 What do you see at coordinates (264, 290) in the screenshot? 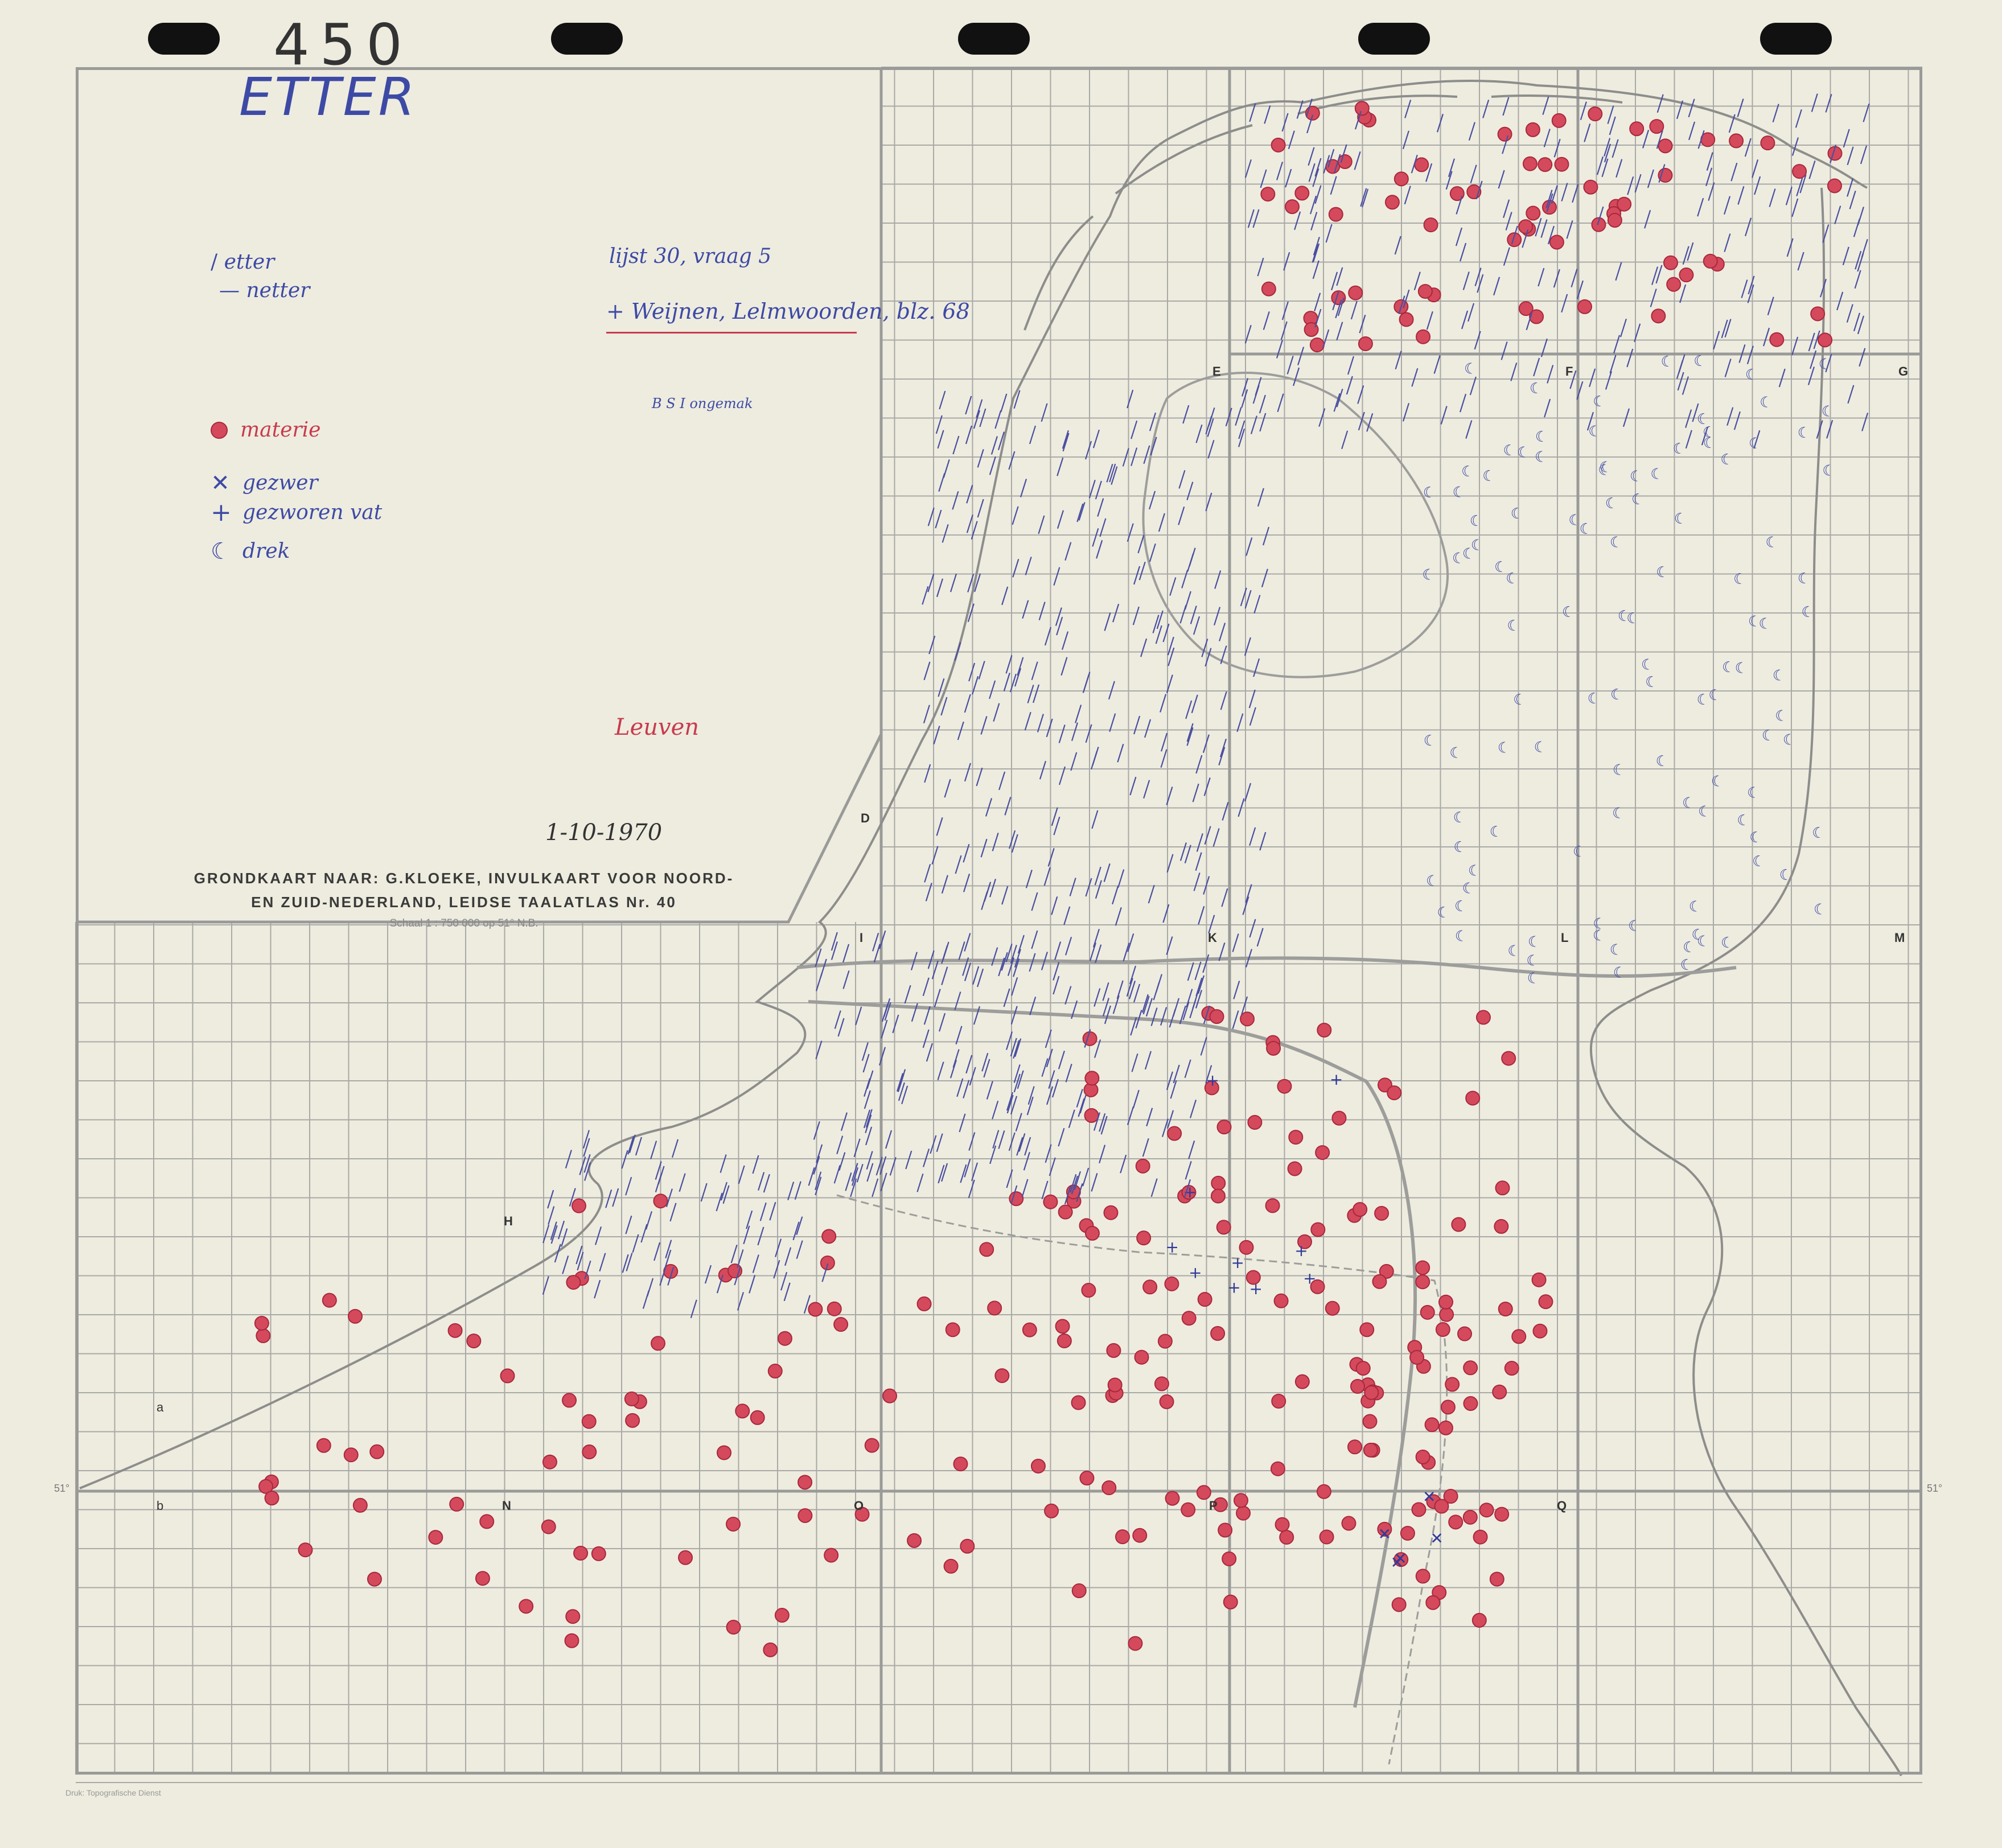
I see `legend-netter: — netter` at bounding box center [264, 290].